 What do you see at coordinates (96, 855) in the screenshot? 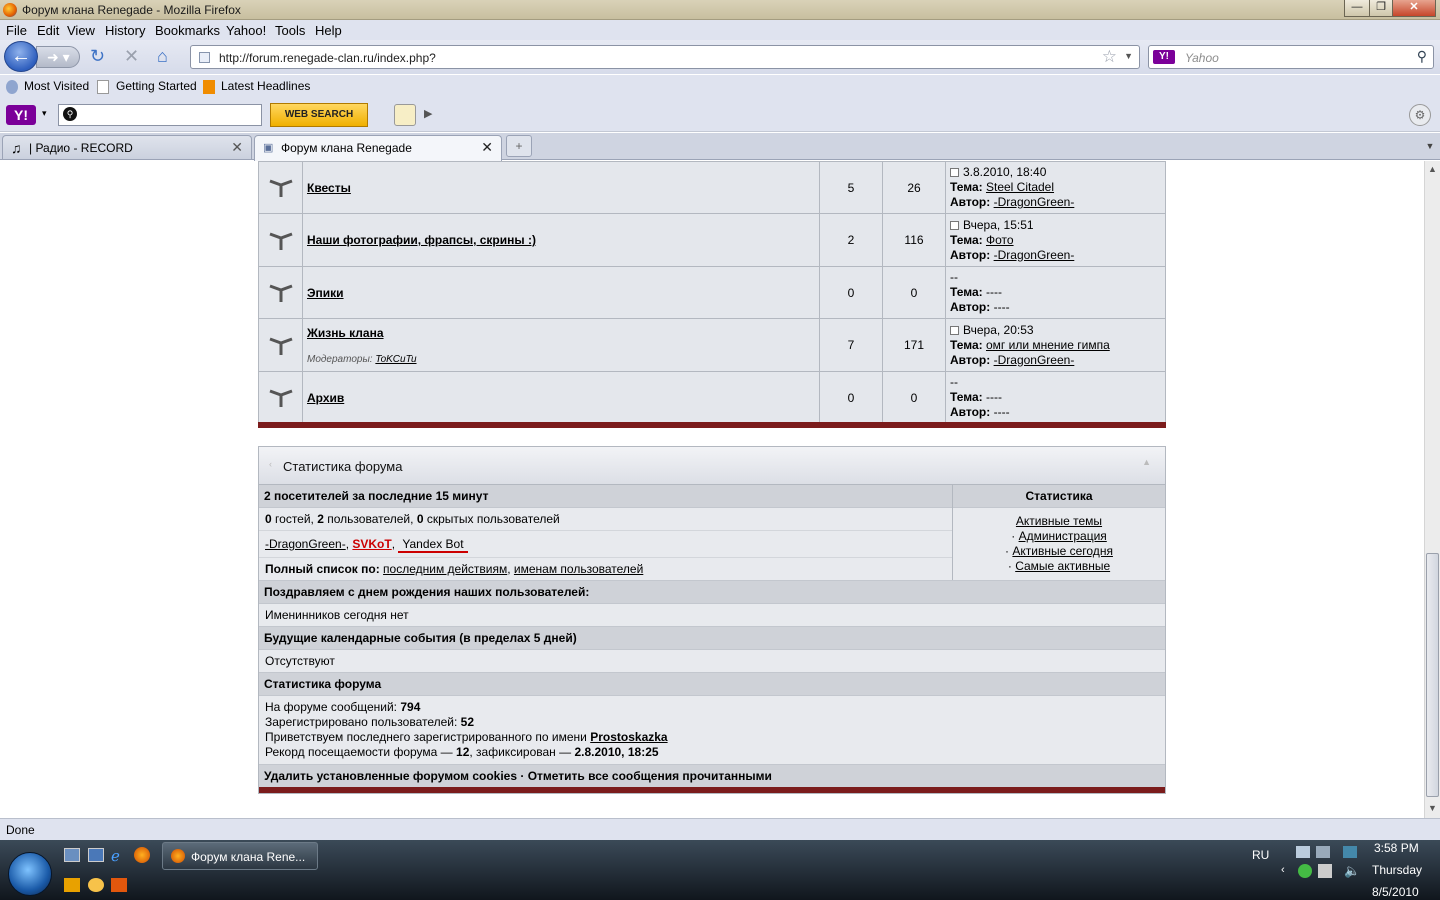
I see `switch-windows-icon` at bounding box center [96, 855].